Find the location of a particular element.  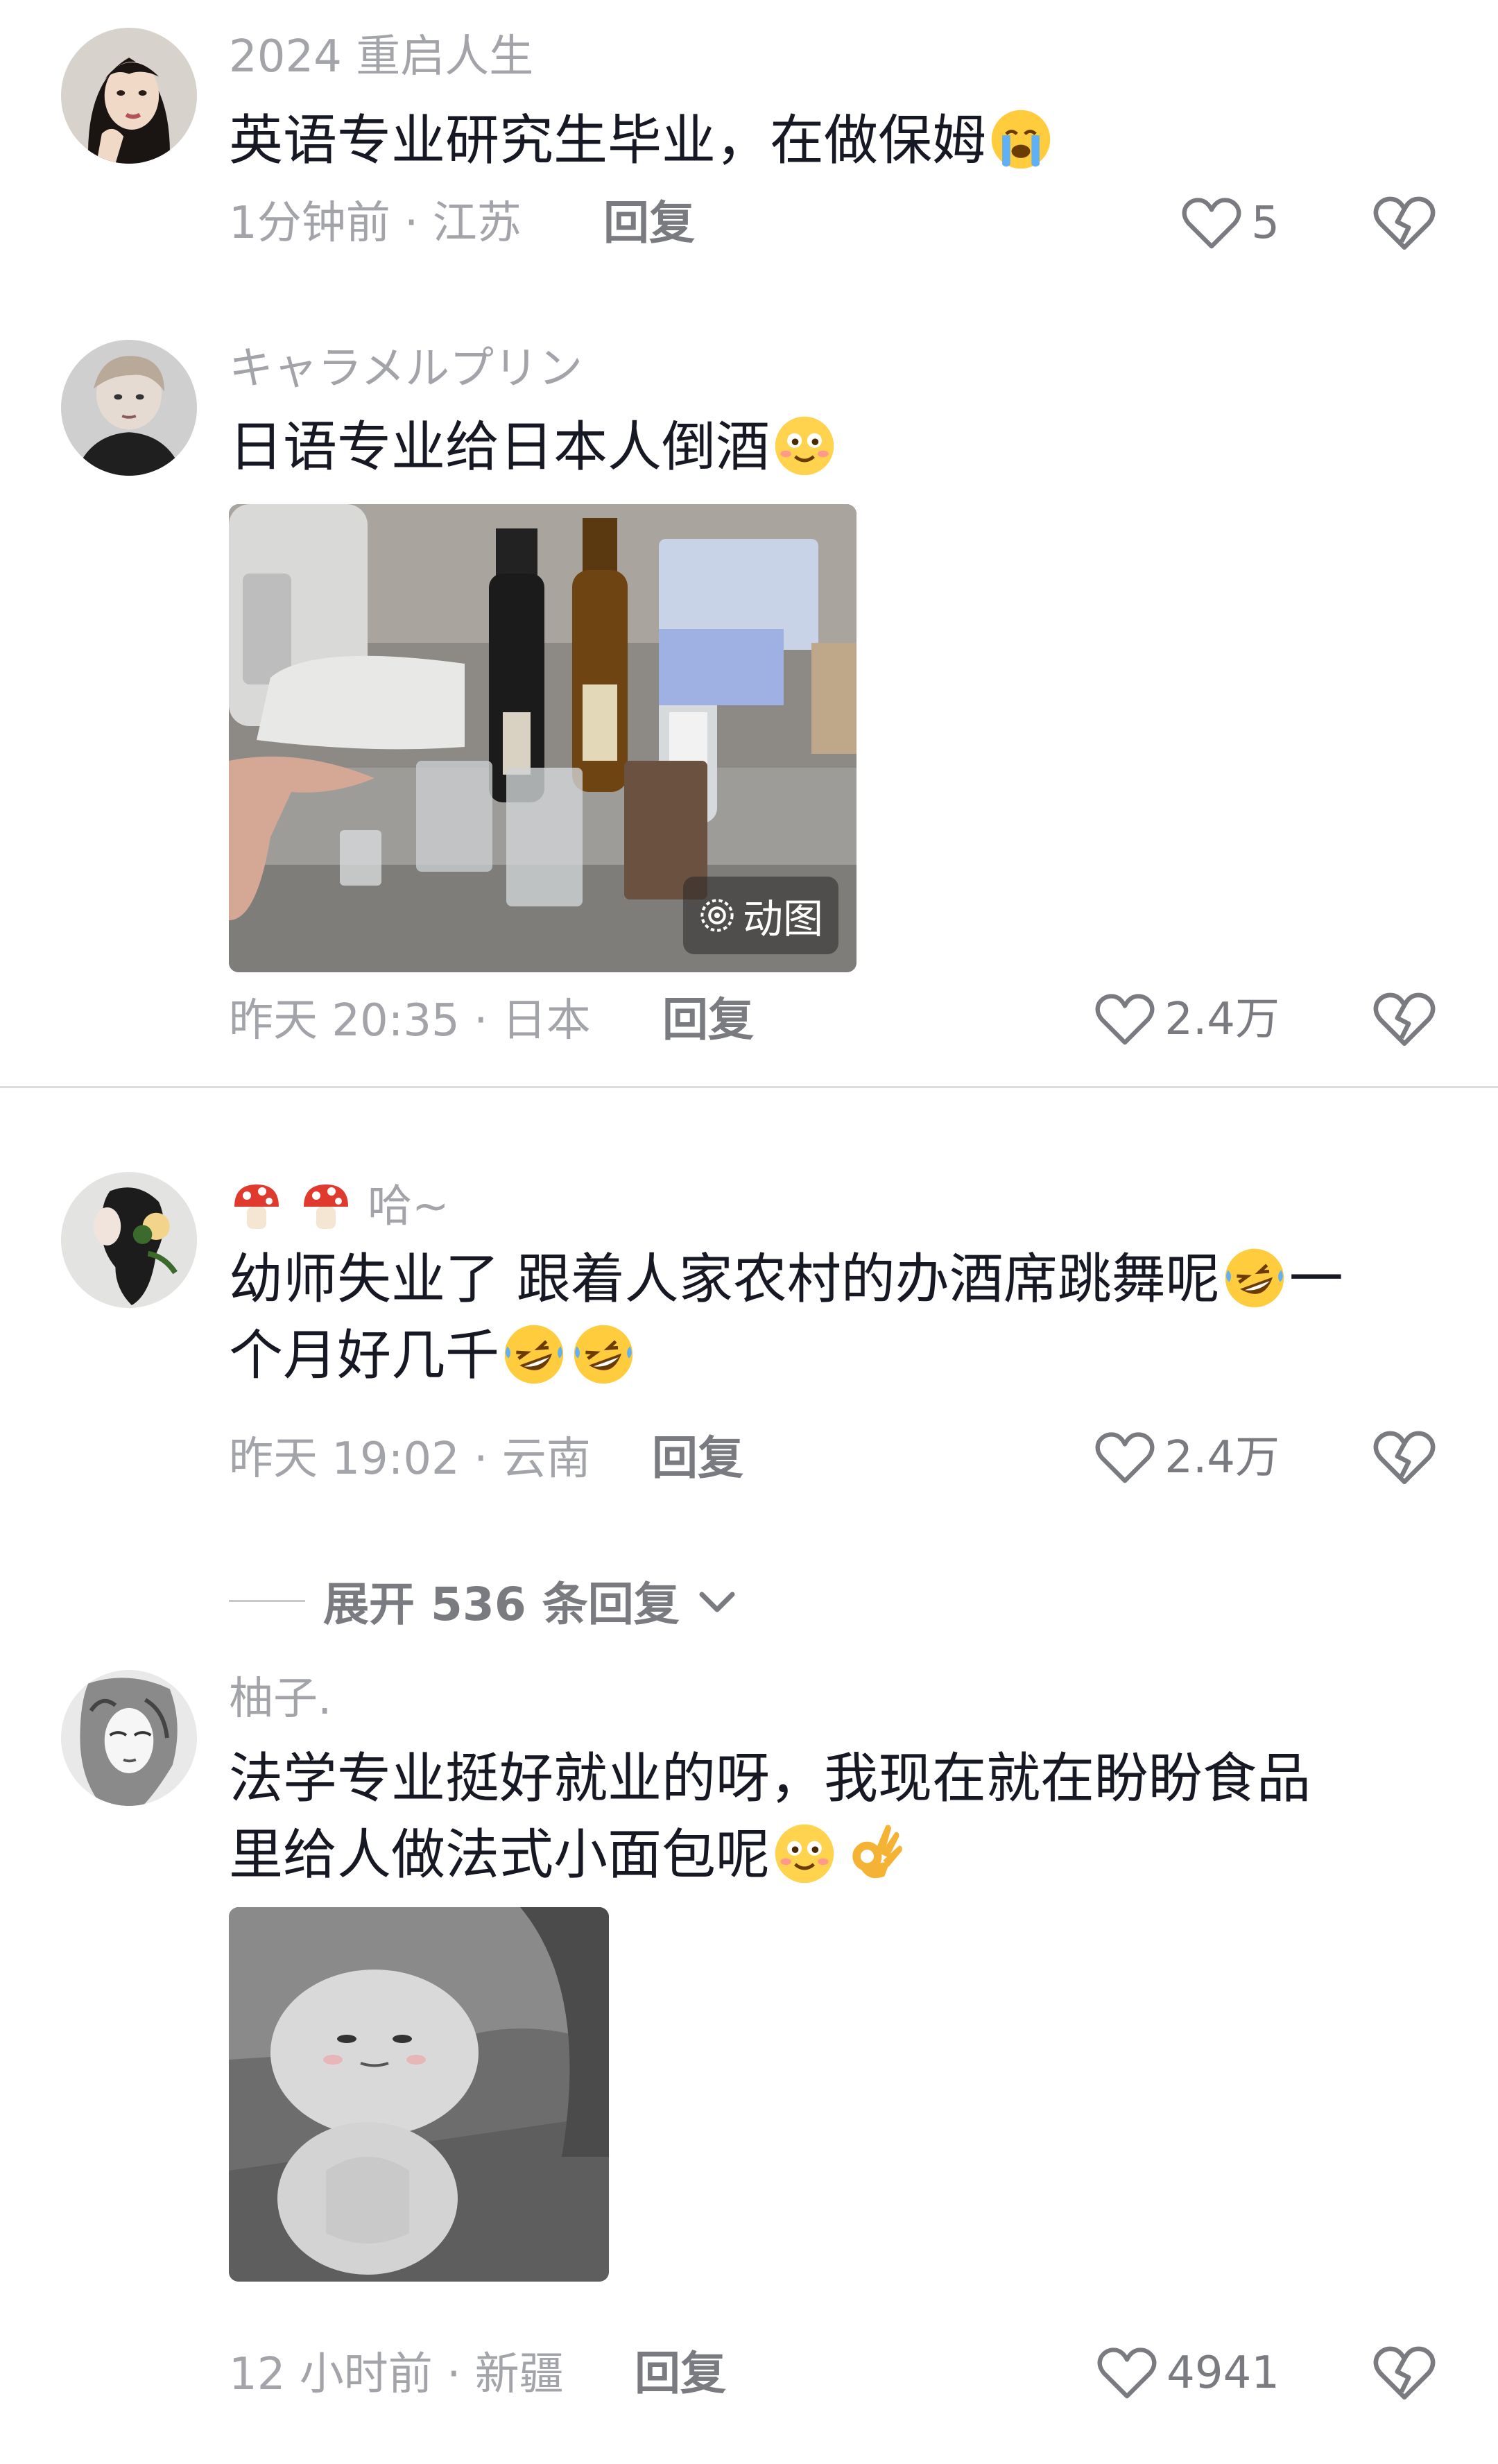

comment-text: 日语专业给日本人倒酒 is located at coordinates (822, 447).